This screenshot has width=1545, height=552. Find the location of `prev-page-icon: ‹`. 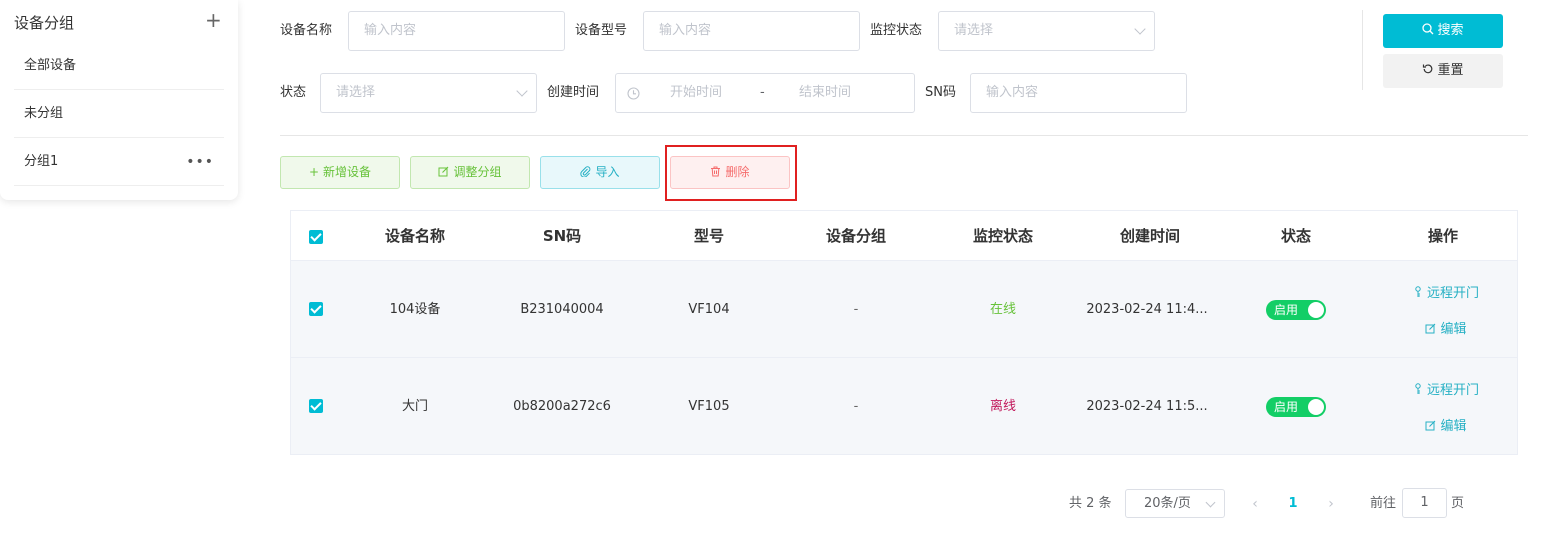

prev-page-icon: ‹ is located at coordinates (1255, 504).